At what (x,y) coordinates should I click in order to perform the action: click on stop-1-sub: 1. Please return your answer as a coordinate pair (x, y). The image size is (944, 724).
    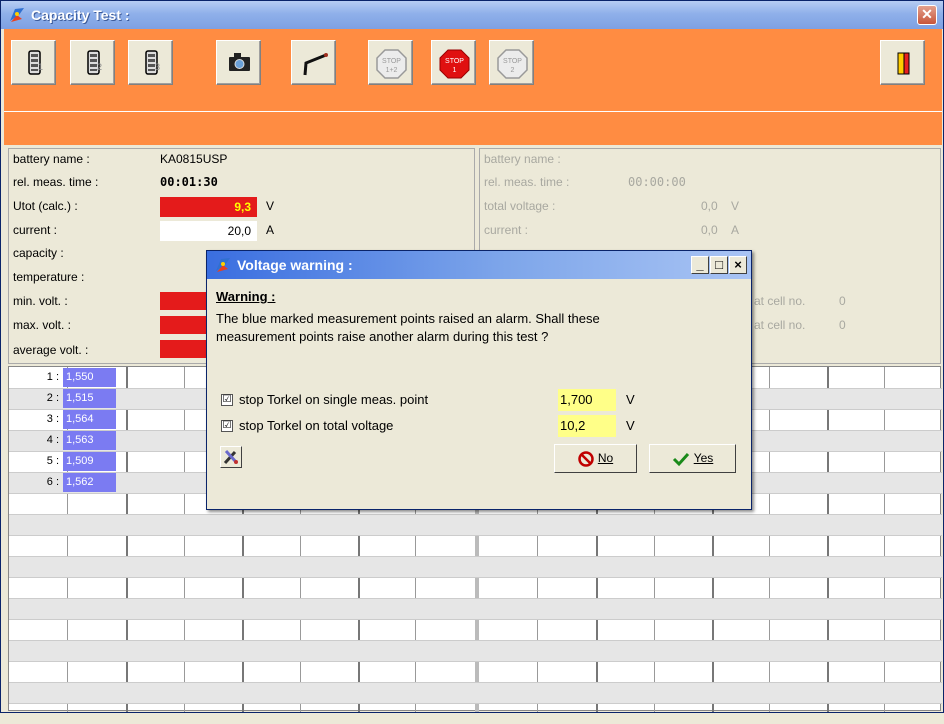
    Looking at the image, I should click on (455, 70).